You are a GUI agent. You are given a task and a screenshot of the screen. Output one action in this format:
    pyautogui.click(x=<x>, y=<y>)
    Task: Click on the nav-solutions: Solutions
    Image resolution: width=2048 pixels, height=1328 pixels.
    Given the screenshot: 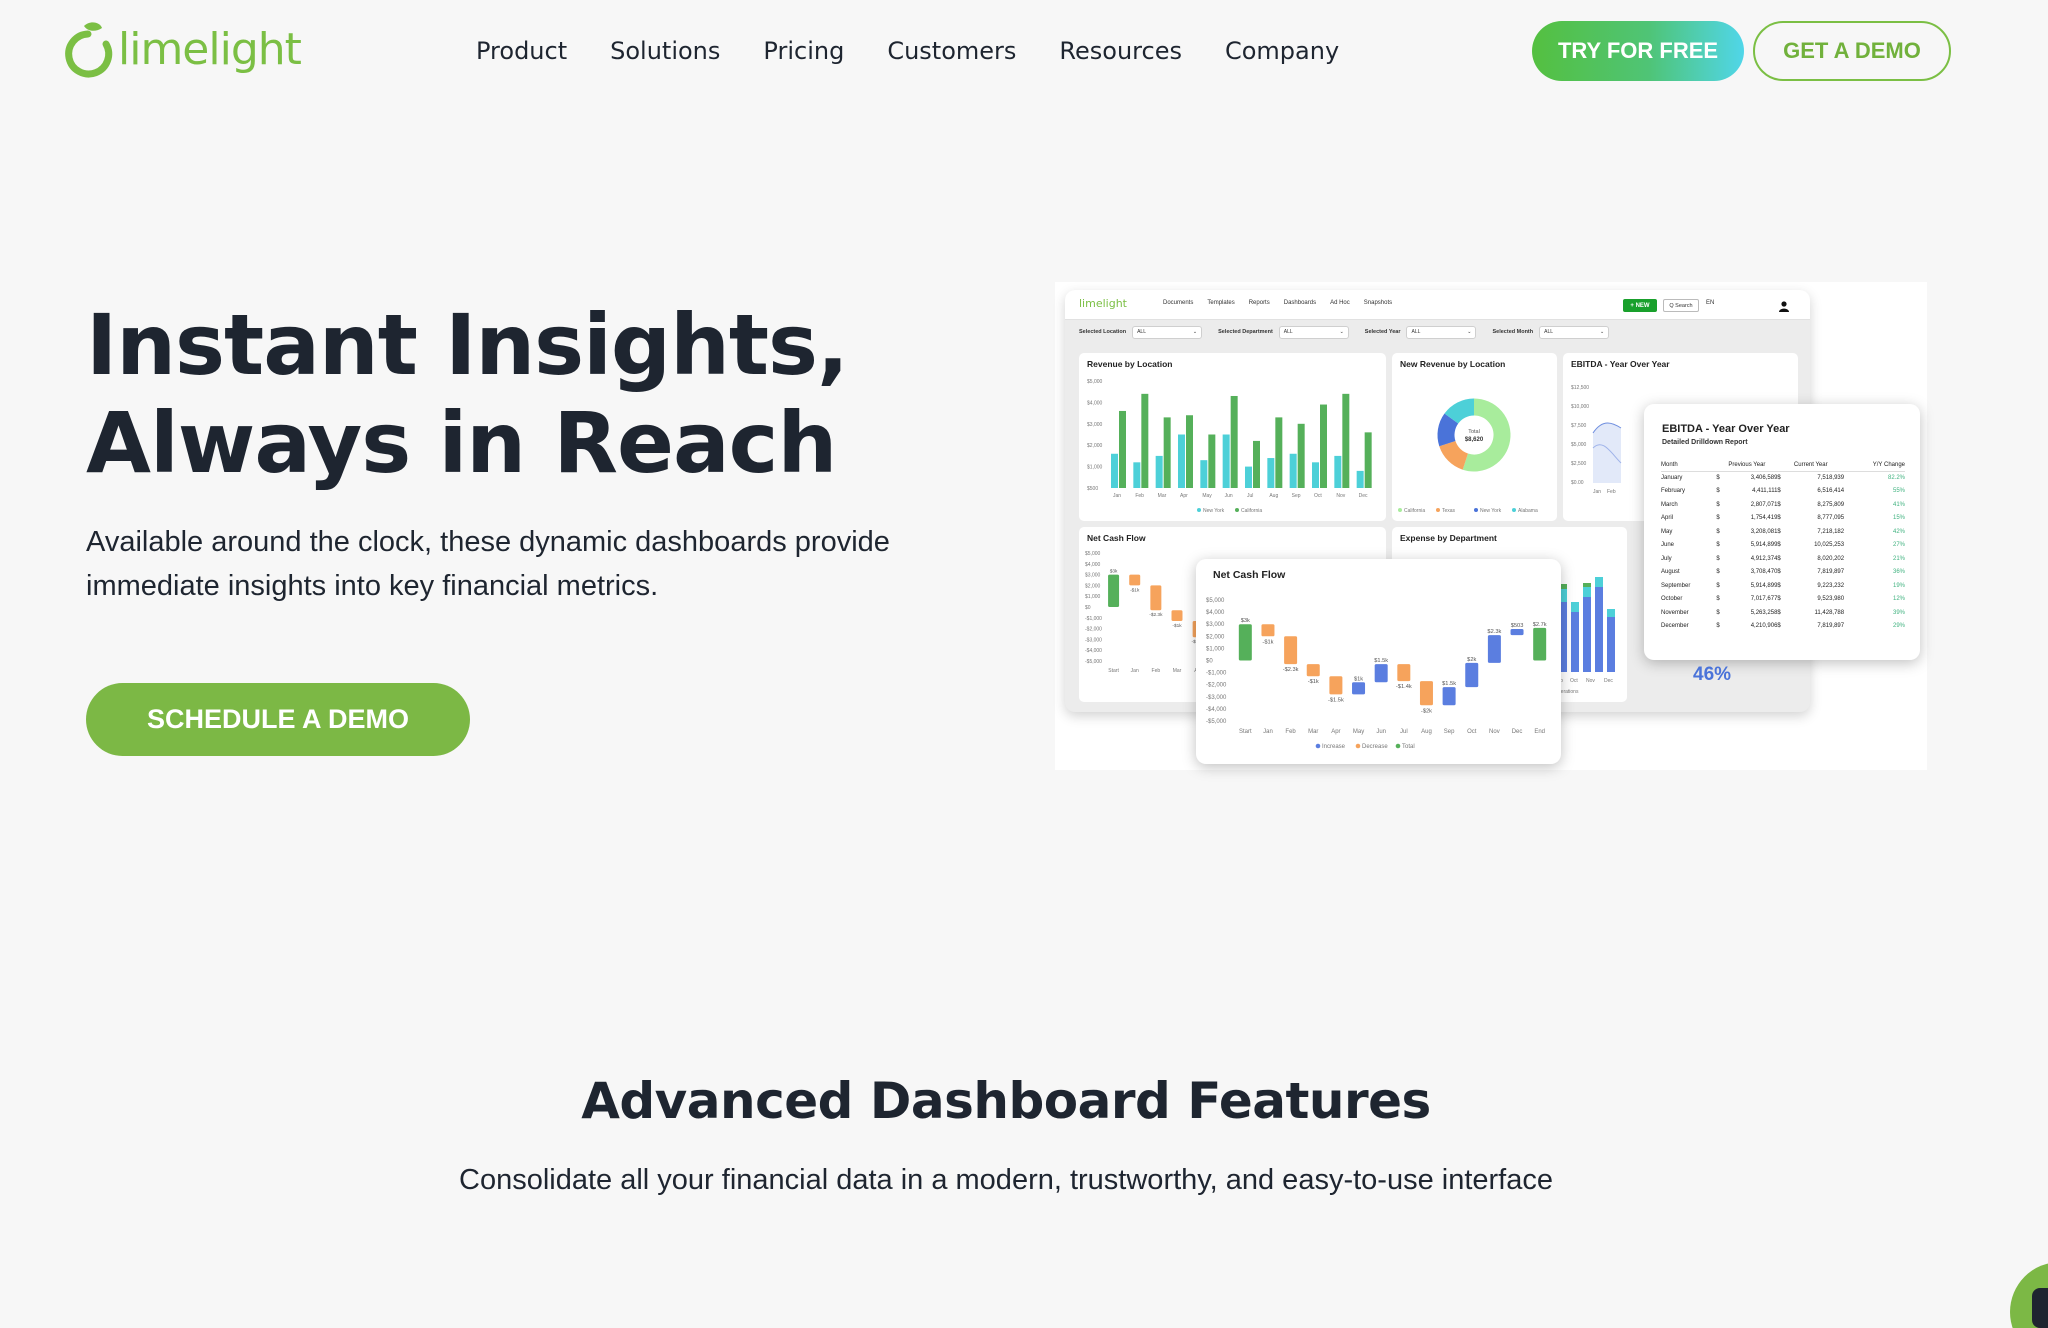 What is the action you would take?
    pyautogui.click(x=665, y=51)
    